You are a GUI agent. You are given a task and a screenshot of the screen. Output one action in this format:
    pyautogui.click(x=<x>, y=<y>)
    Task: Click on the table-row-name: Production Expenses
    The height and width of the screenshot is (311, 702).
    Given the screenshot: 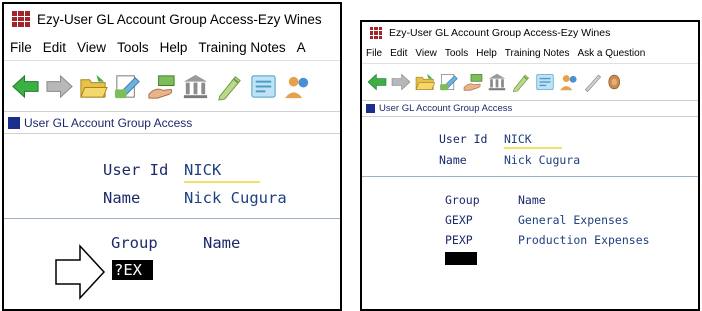 What is the action you would take?
    pyautogui.click(x=584, y=240)
    